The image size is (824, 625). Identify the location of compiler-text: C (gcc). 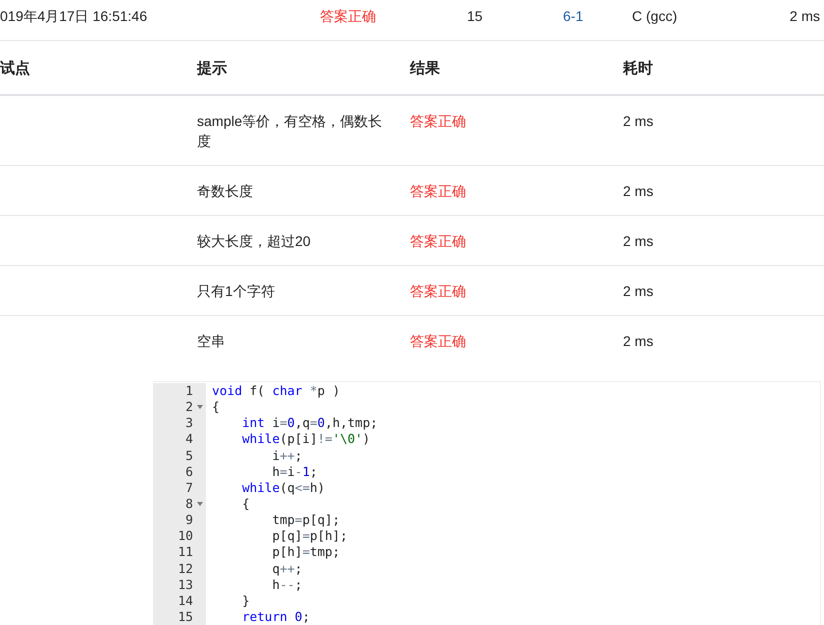
(655, 16).